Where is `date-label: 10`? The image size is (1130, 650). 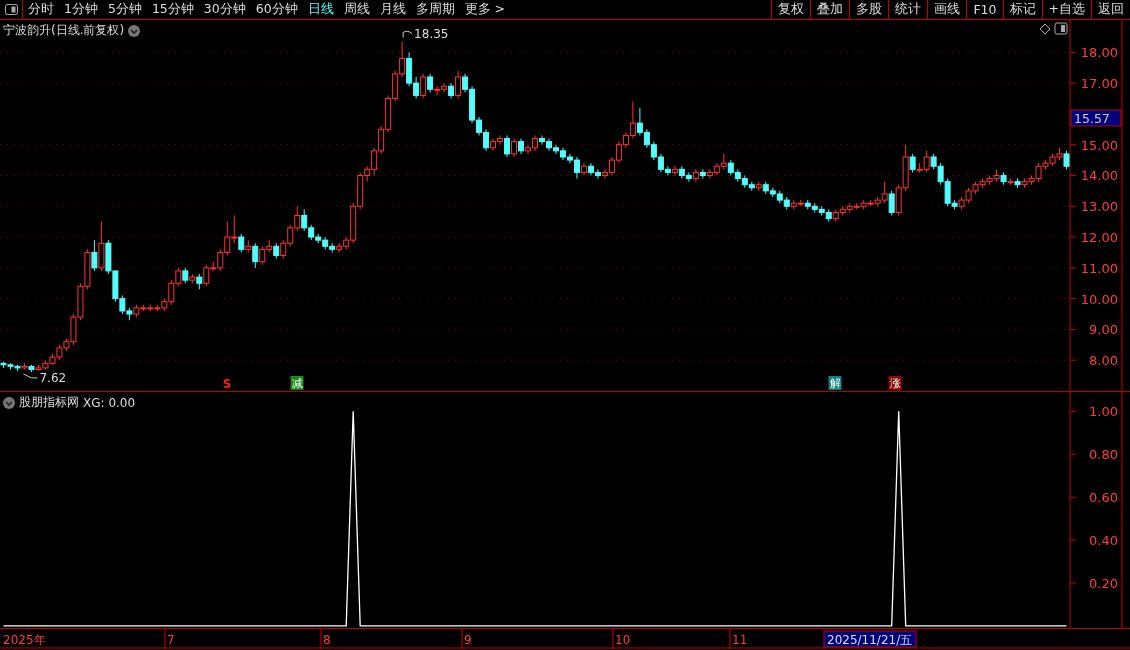 date-label: 10 is located at coordinates (623, 640).